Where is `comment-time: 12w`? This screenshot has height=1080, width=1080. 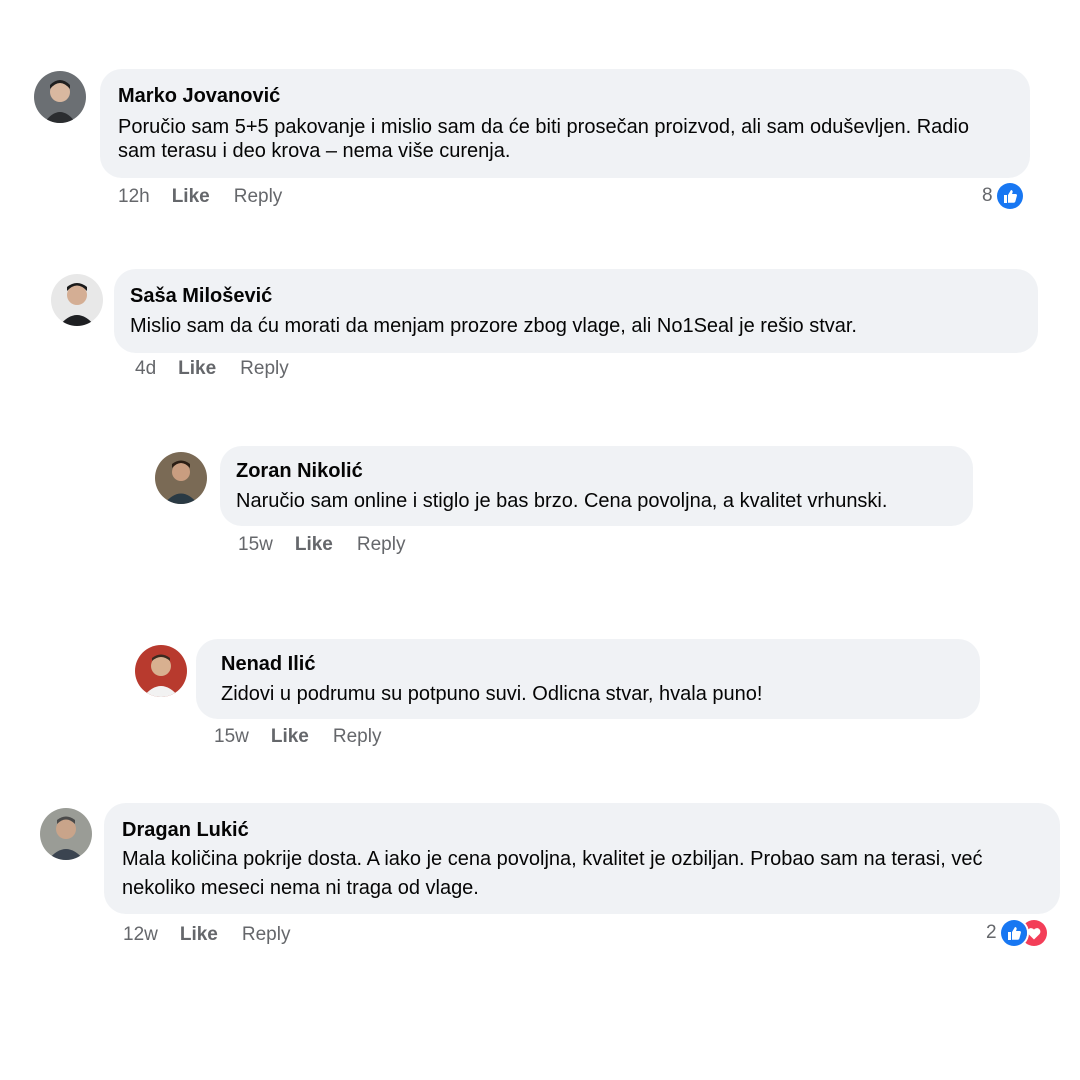
comment-time: 12w is located at coordinates (140, 935).